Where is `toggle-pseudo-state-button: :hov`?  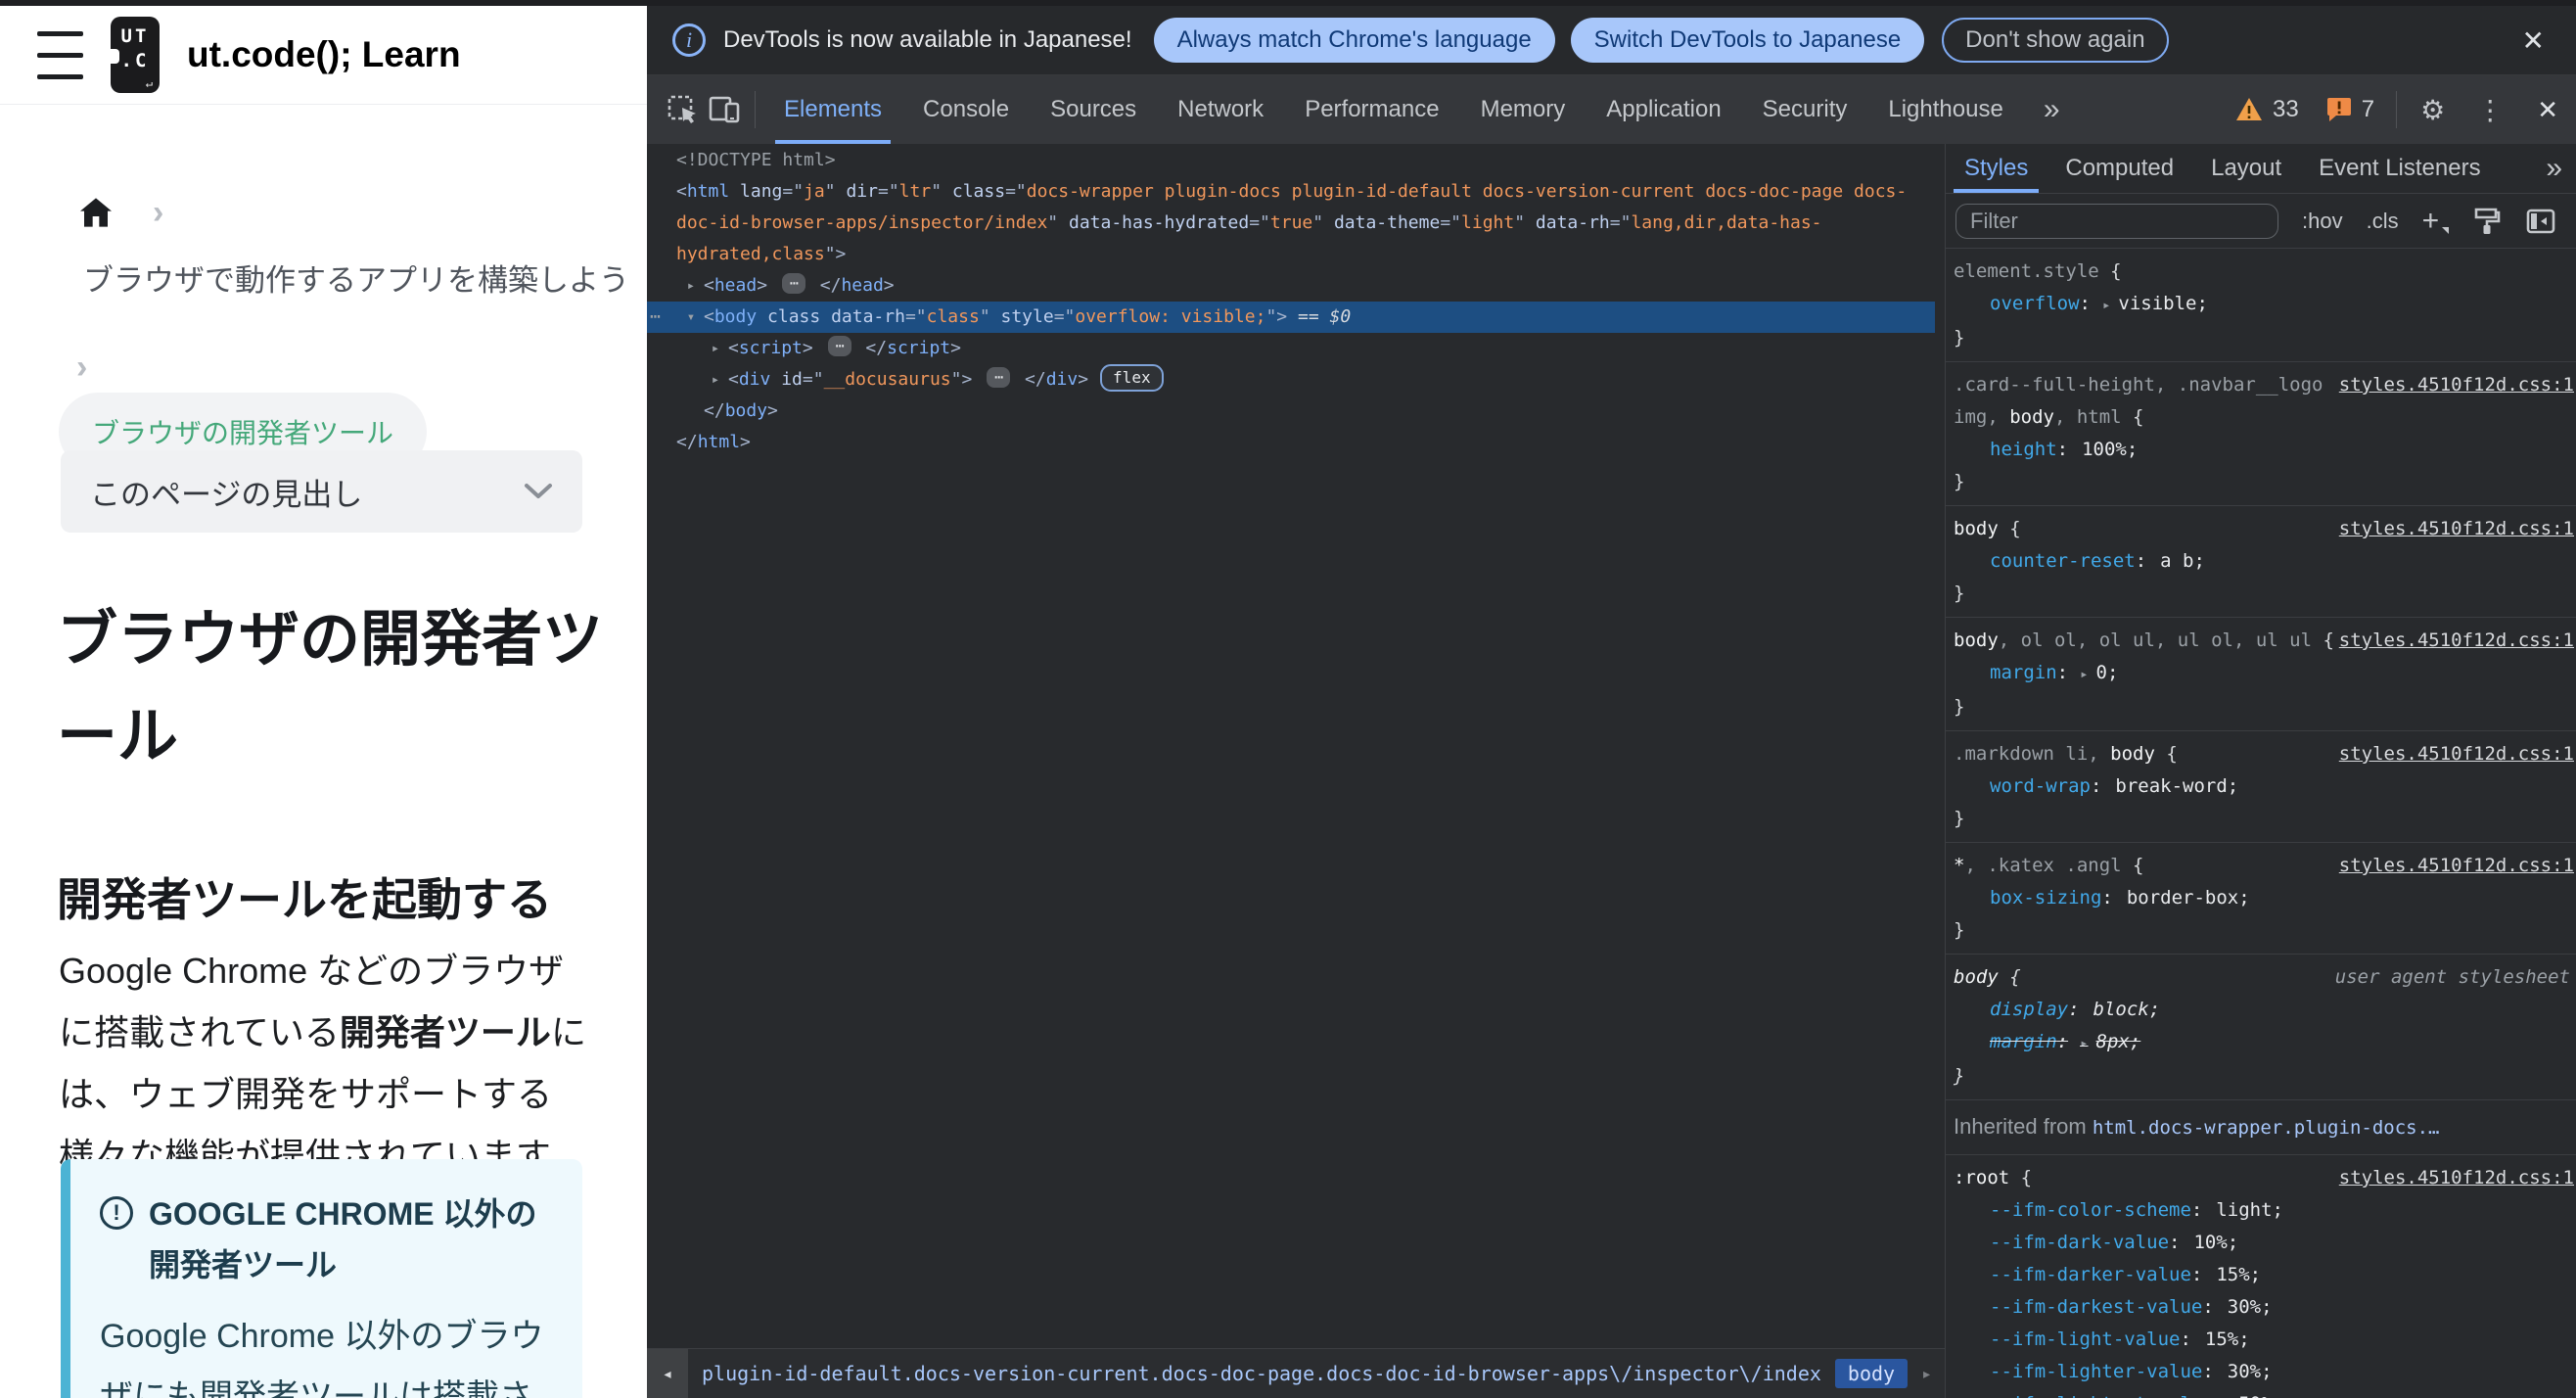 toggle-pseudo-state-button: :hov is located at coordinates (2323, 221).